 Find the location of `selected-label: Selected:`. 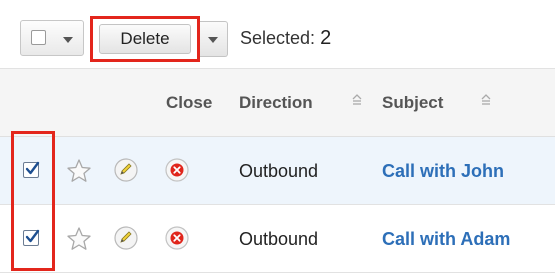

selected-label: Selected: is located at coordinates (278, 38).